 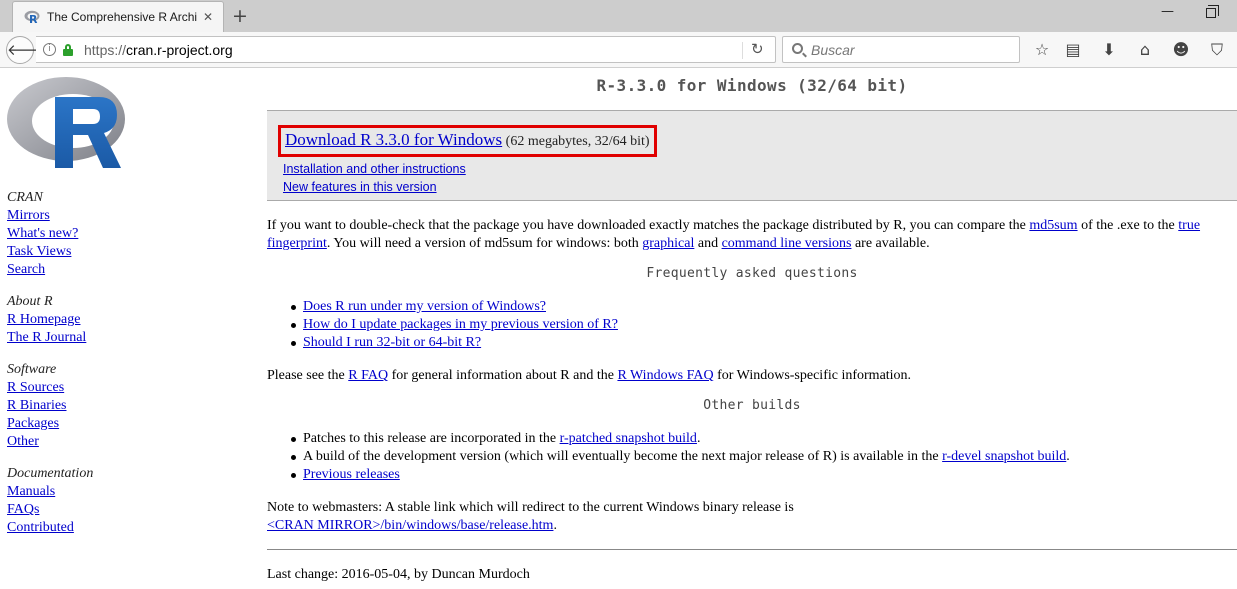 What do you see at coordinates (752, 273) in the screenshot?
I see `faq-heading: Frequently asked questions` at bounding box center [752, 273].